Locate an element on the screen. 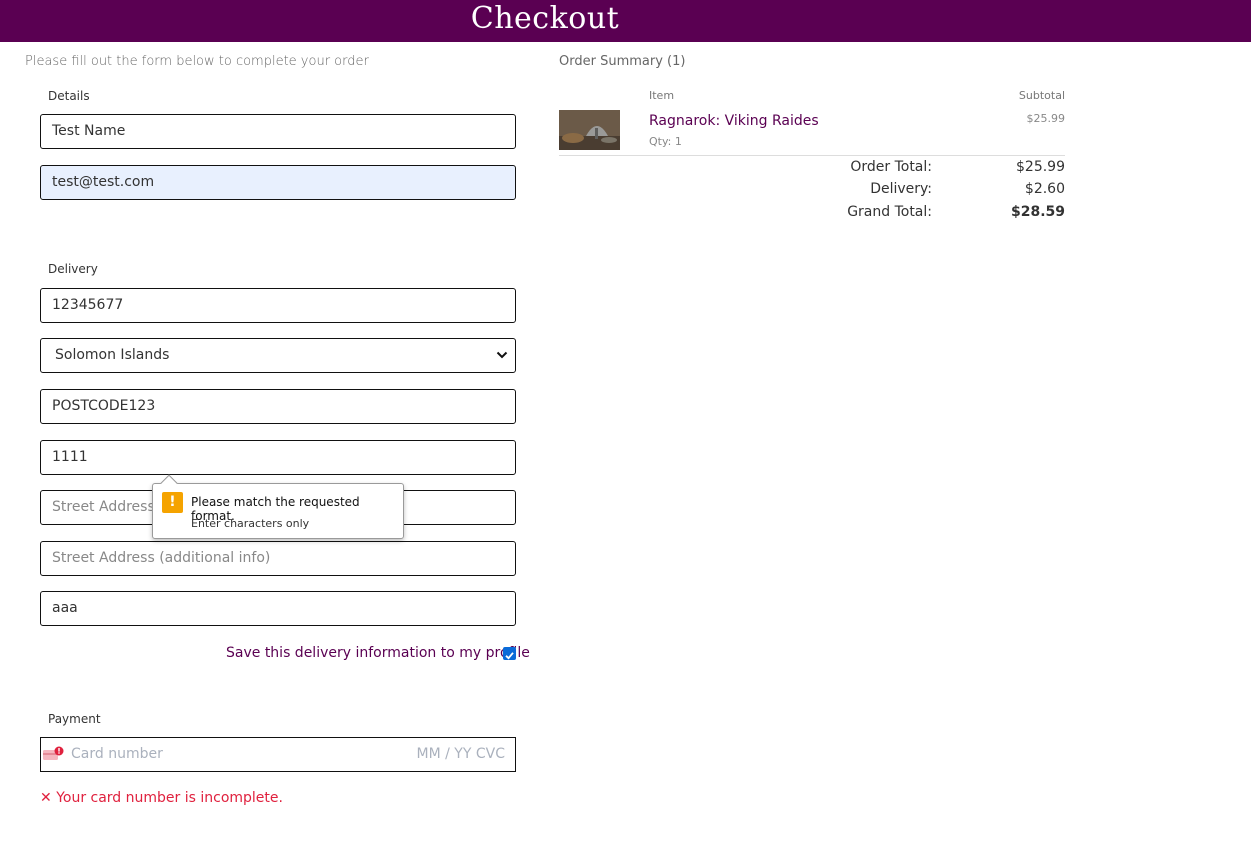 The height and width of the screenshot is (866, 1251). order-total-value: $25.99 is located at coordinates (1040, 167).